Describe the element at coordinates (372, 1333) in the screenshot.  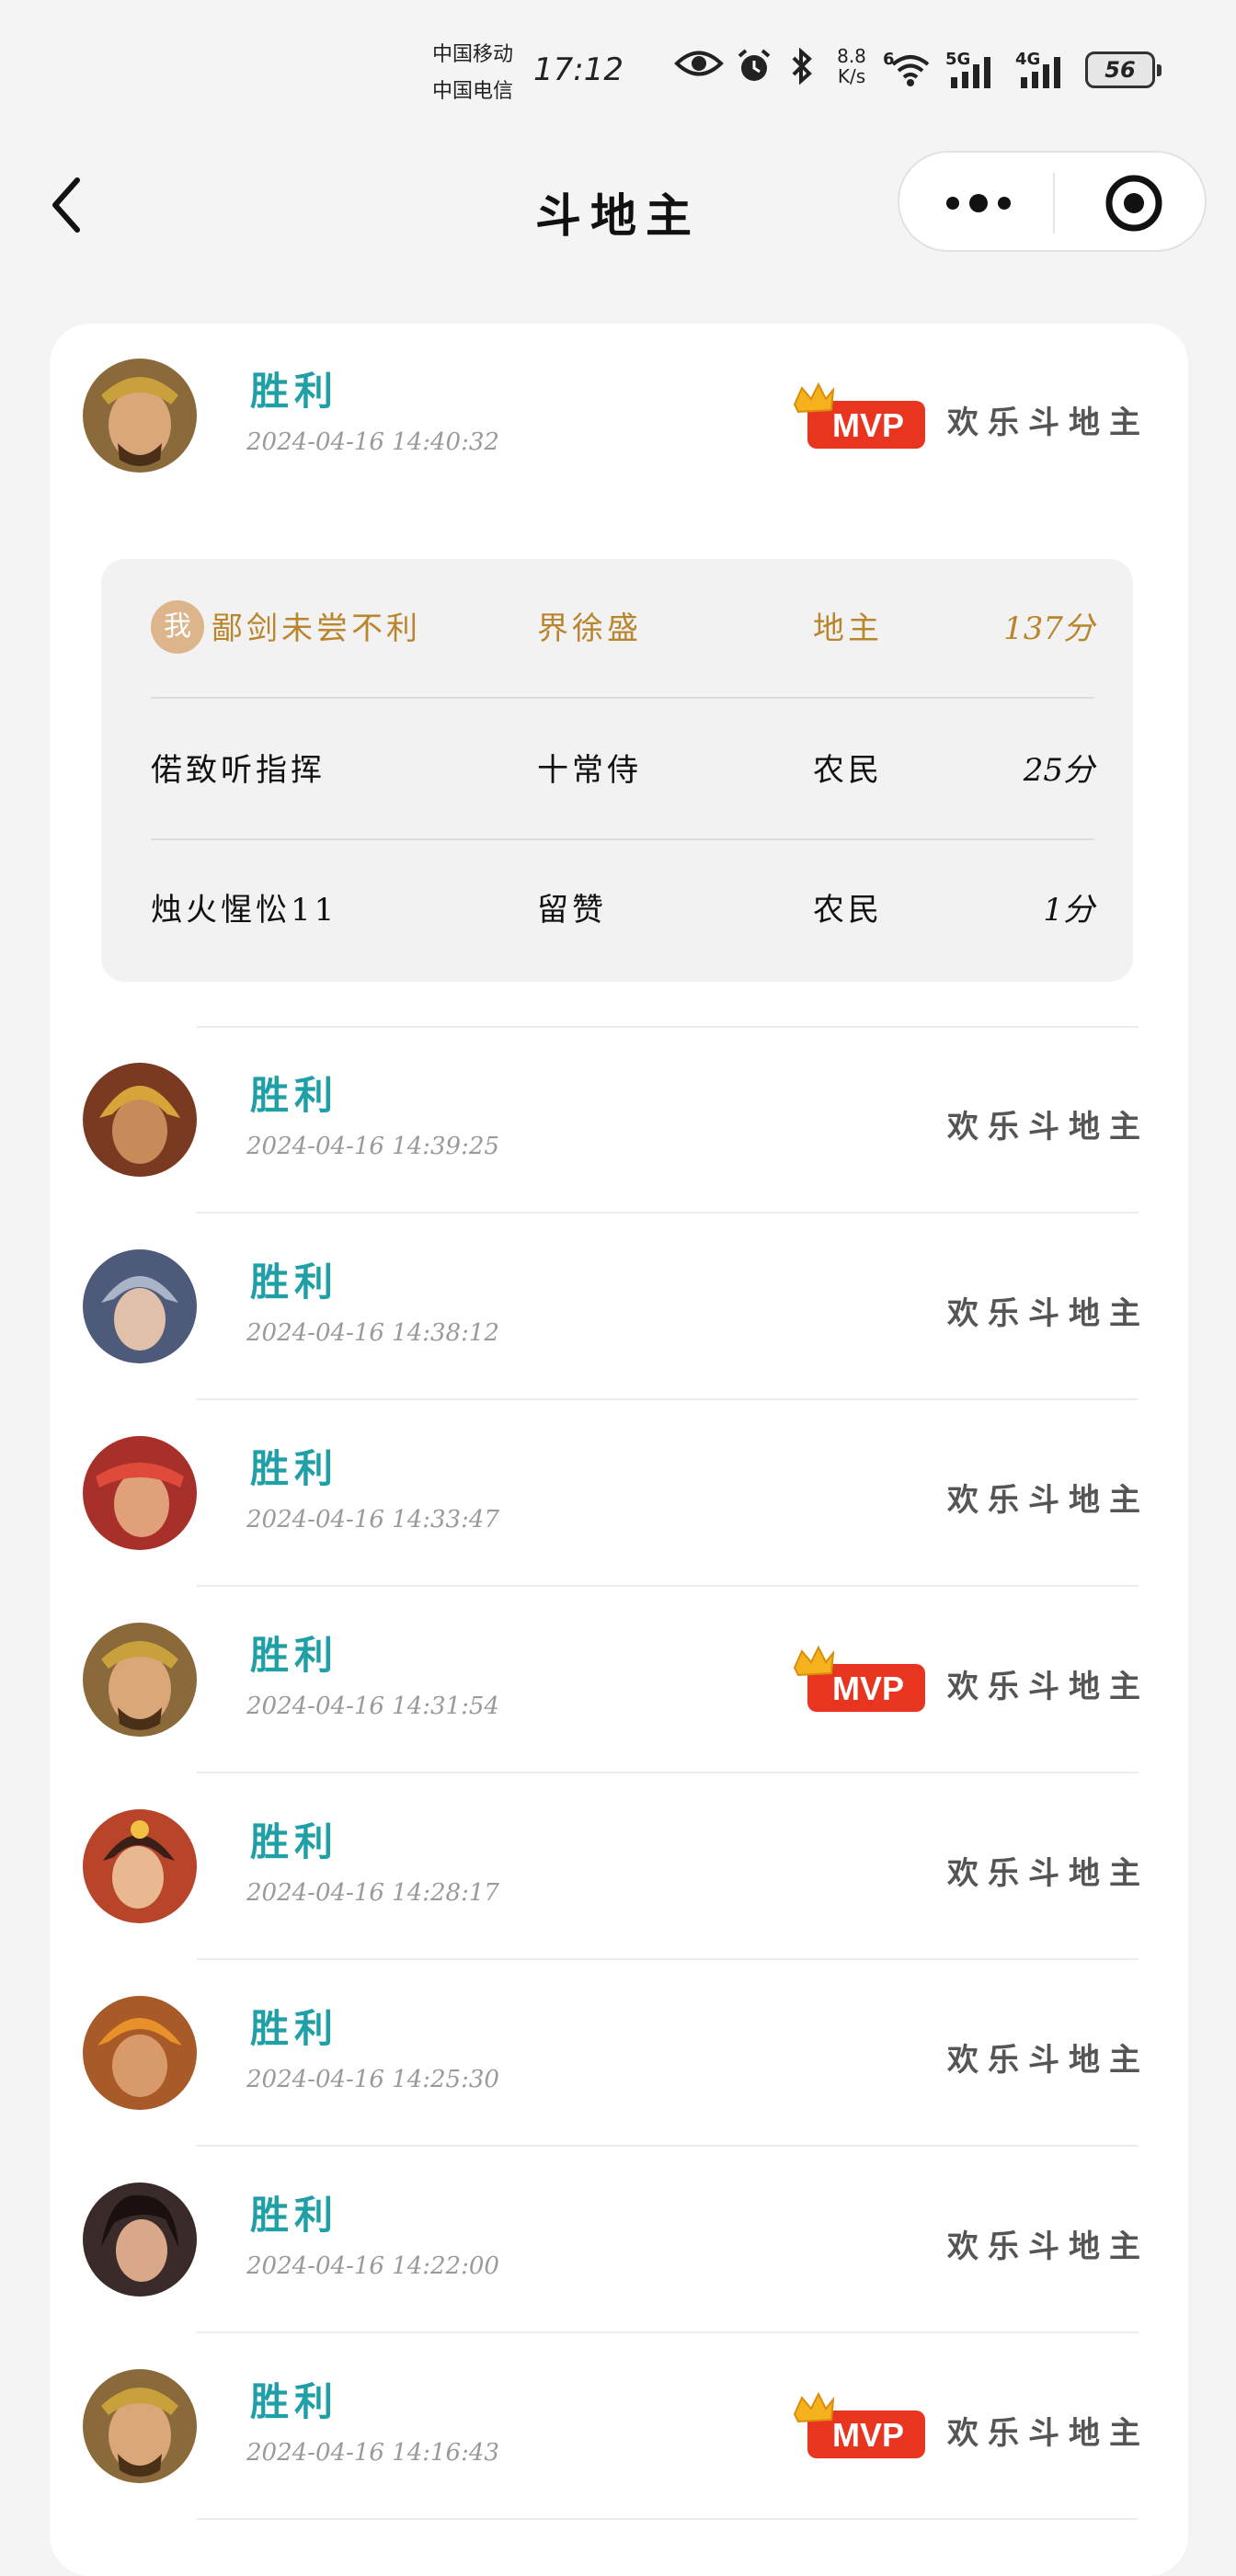
I see `record-time: 2024-04-16 14:38:12` at that location.